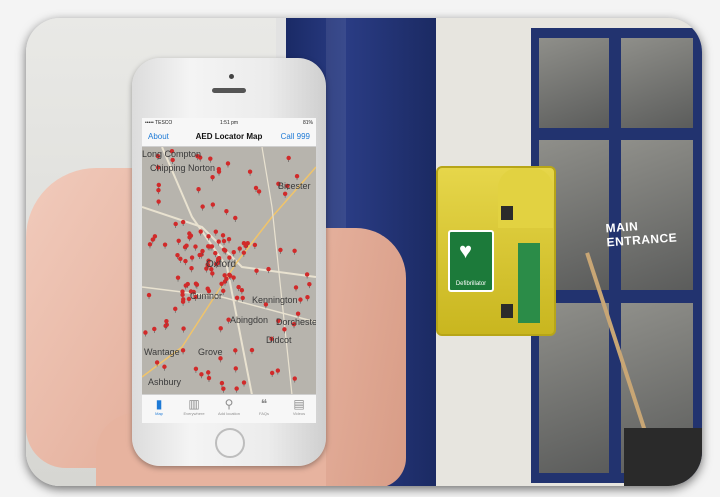 Image resolution: width=720 pixels, height=497 pixels. I want to click on tab-videos: ▤ Videos, so click(299, 406).